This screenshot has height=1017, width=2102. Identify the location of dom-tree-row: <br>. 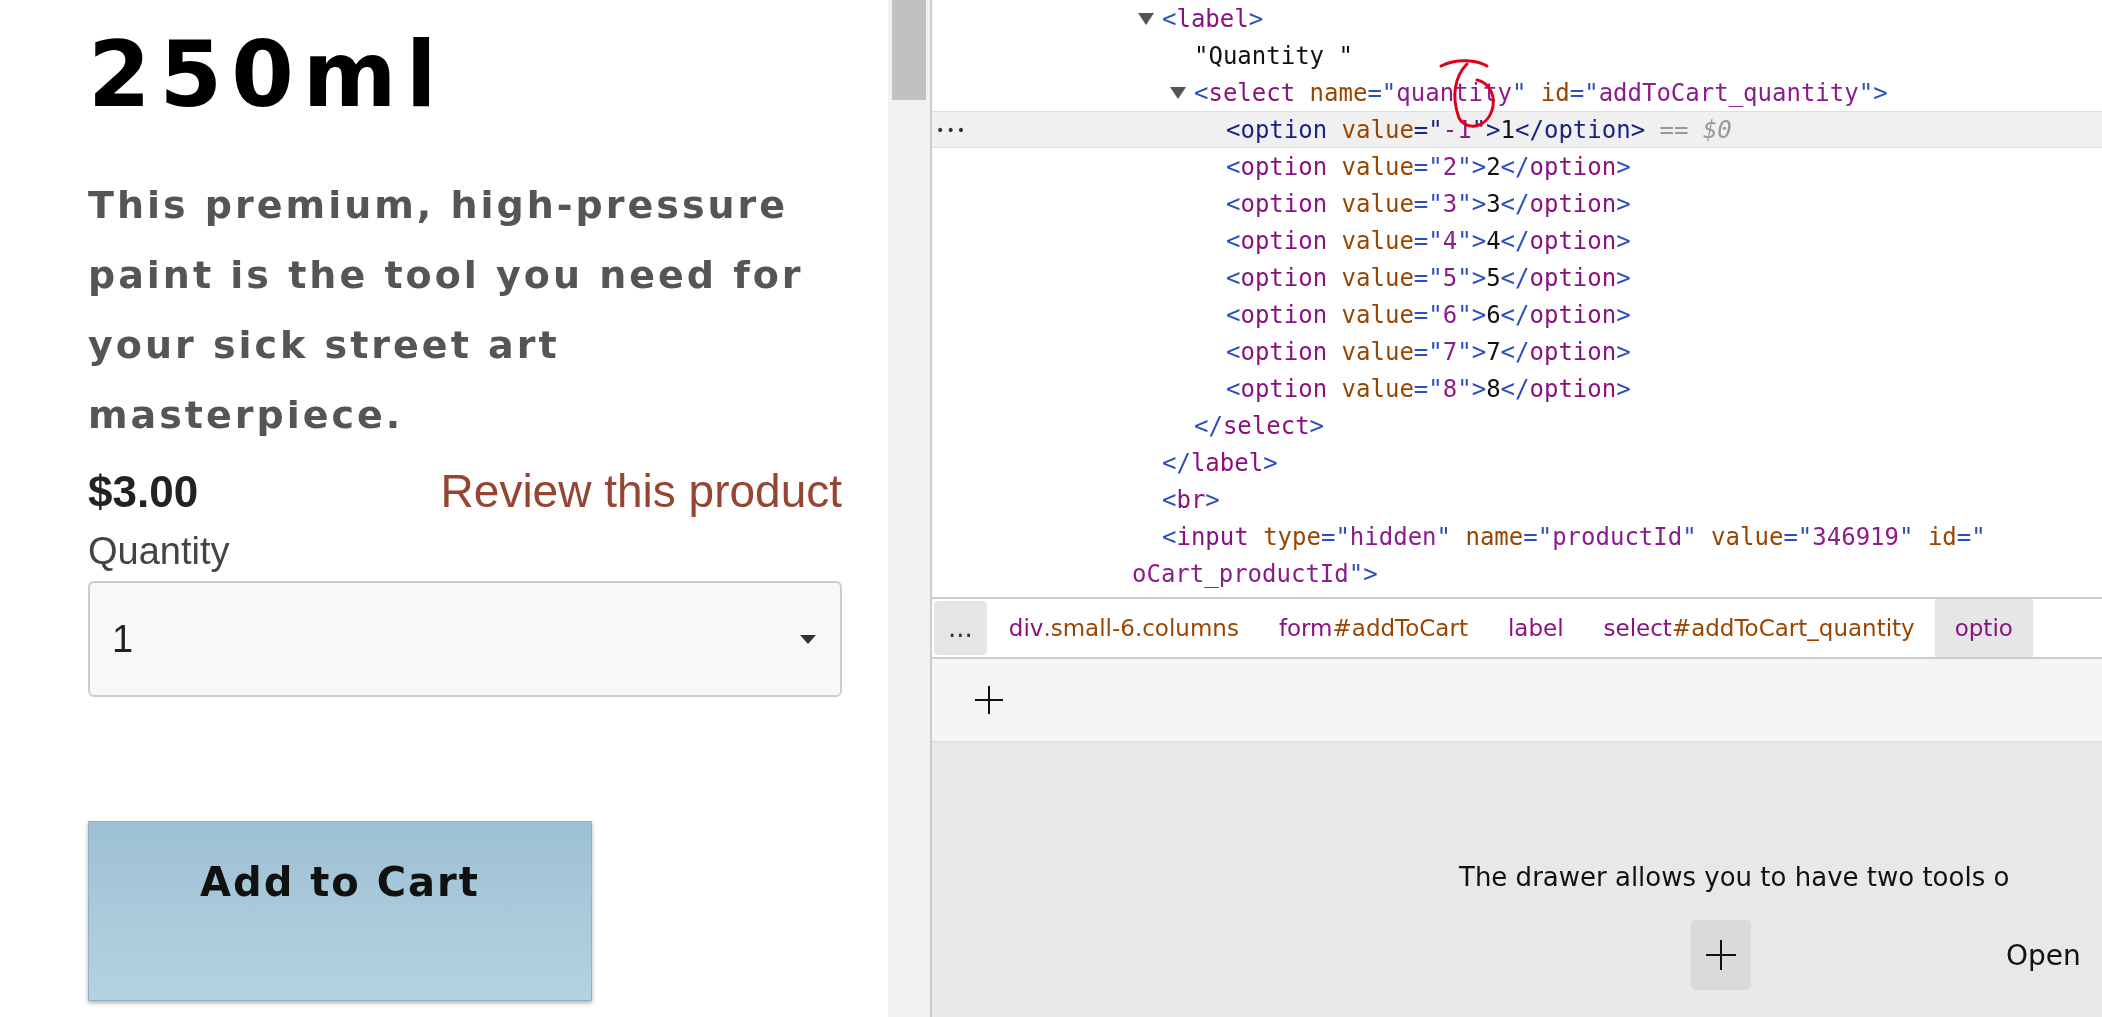
(1517, 499).